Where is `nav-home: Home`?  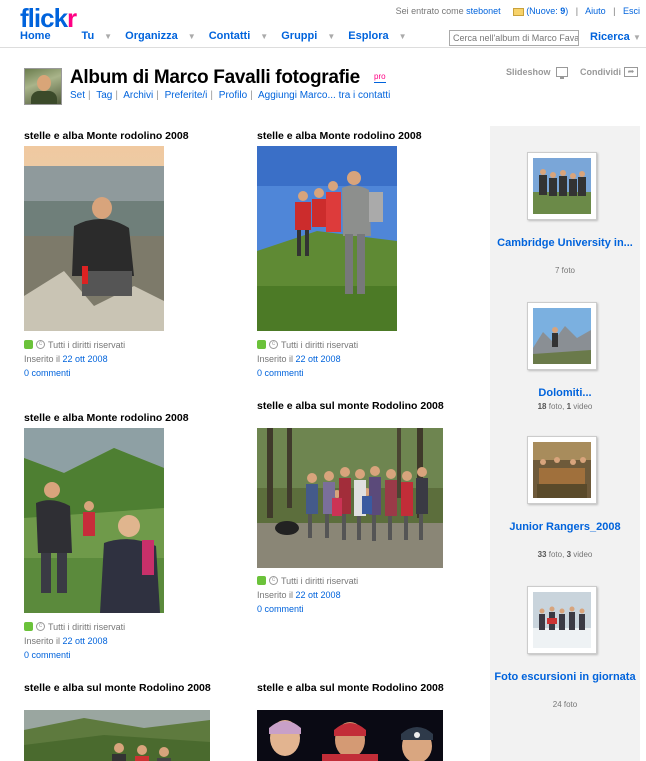 nav-home: Home is located at coordinates (35, 36).